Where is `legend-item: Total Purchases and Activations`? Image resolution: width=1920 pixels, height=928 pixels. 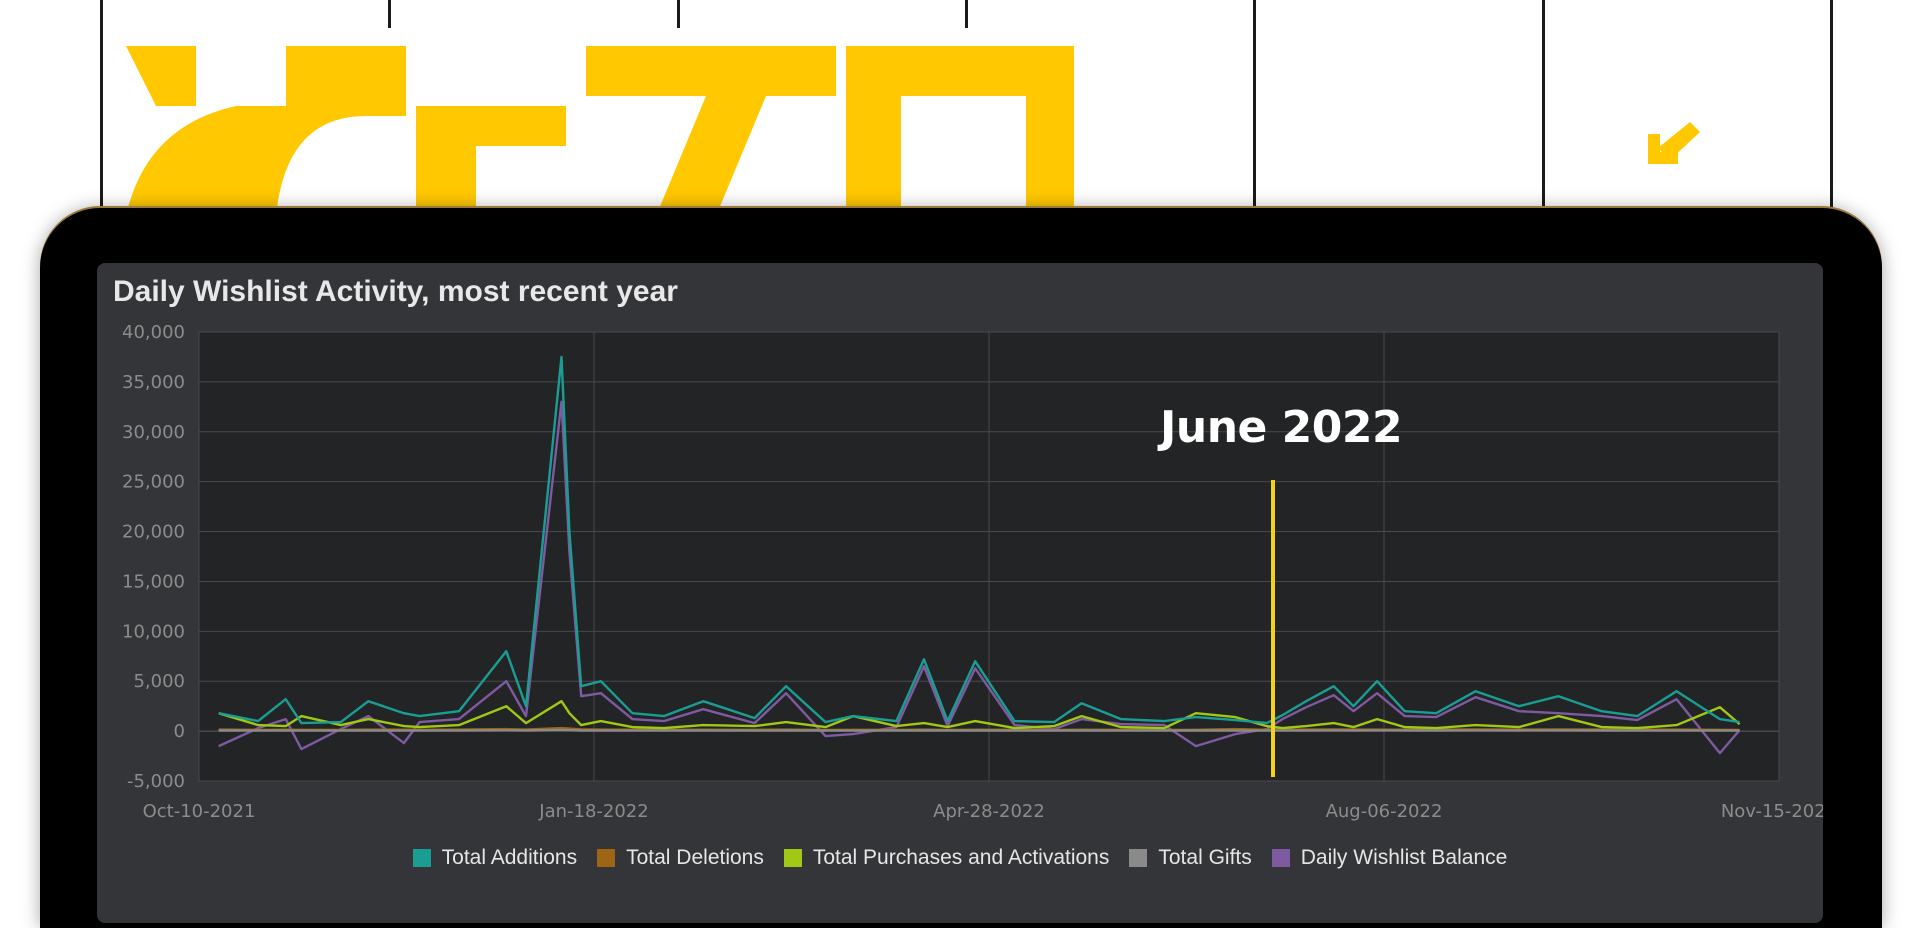
legend-item: Total Purchases and Activations is located at coordinates (946, 858).